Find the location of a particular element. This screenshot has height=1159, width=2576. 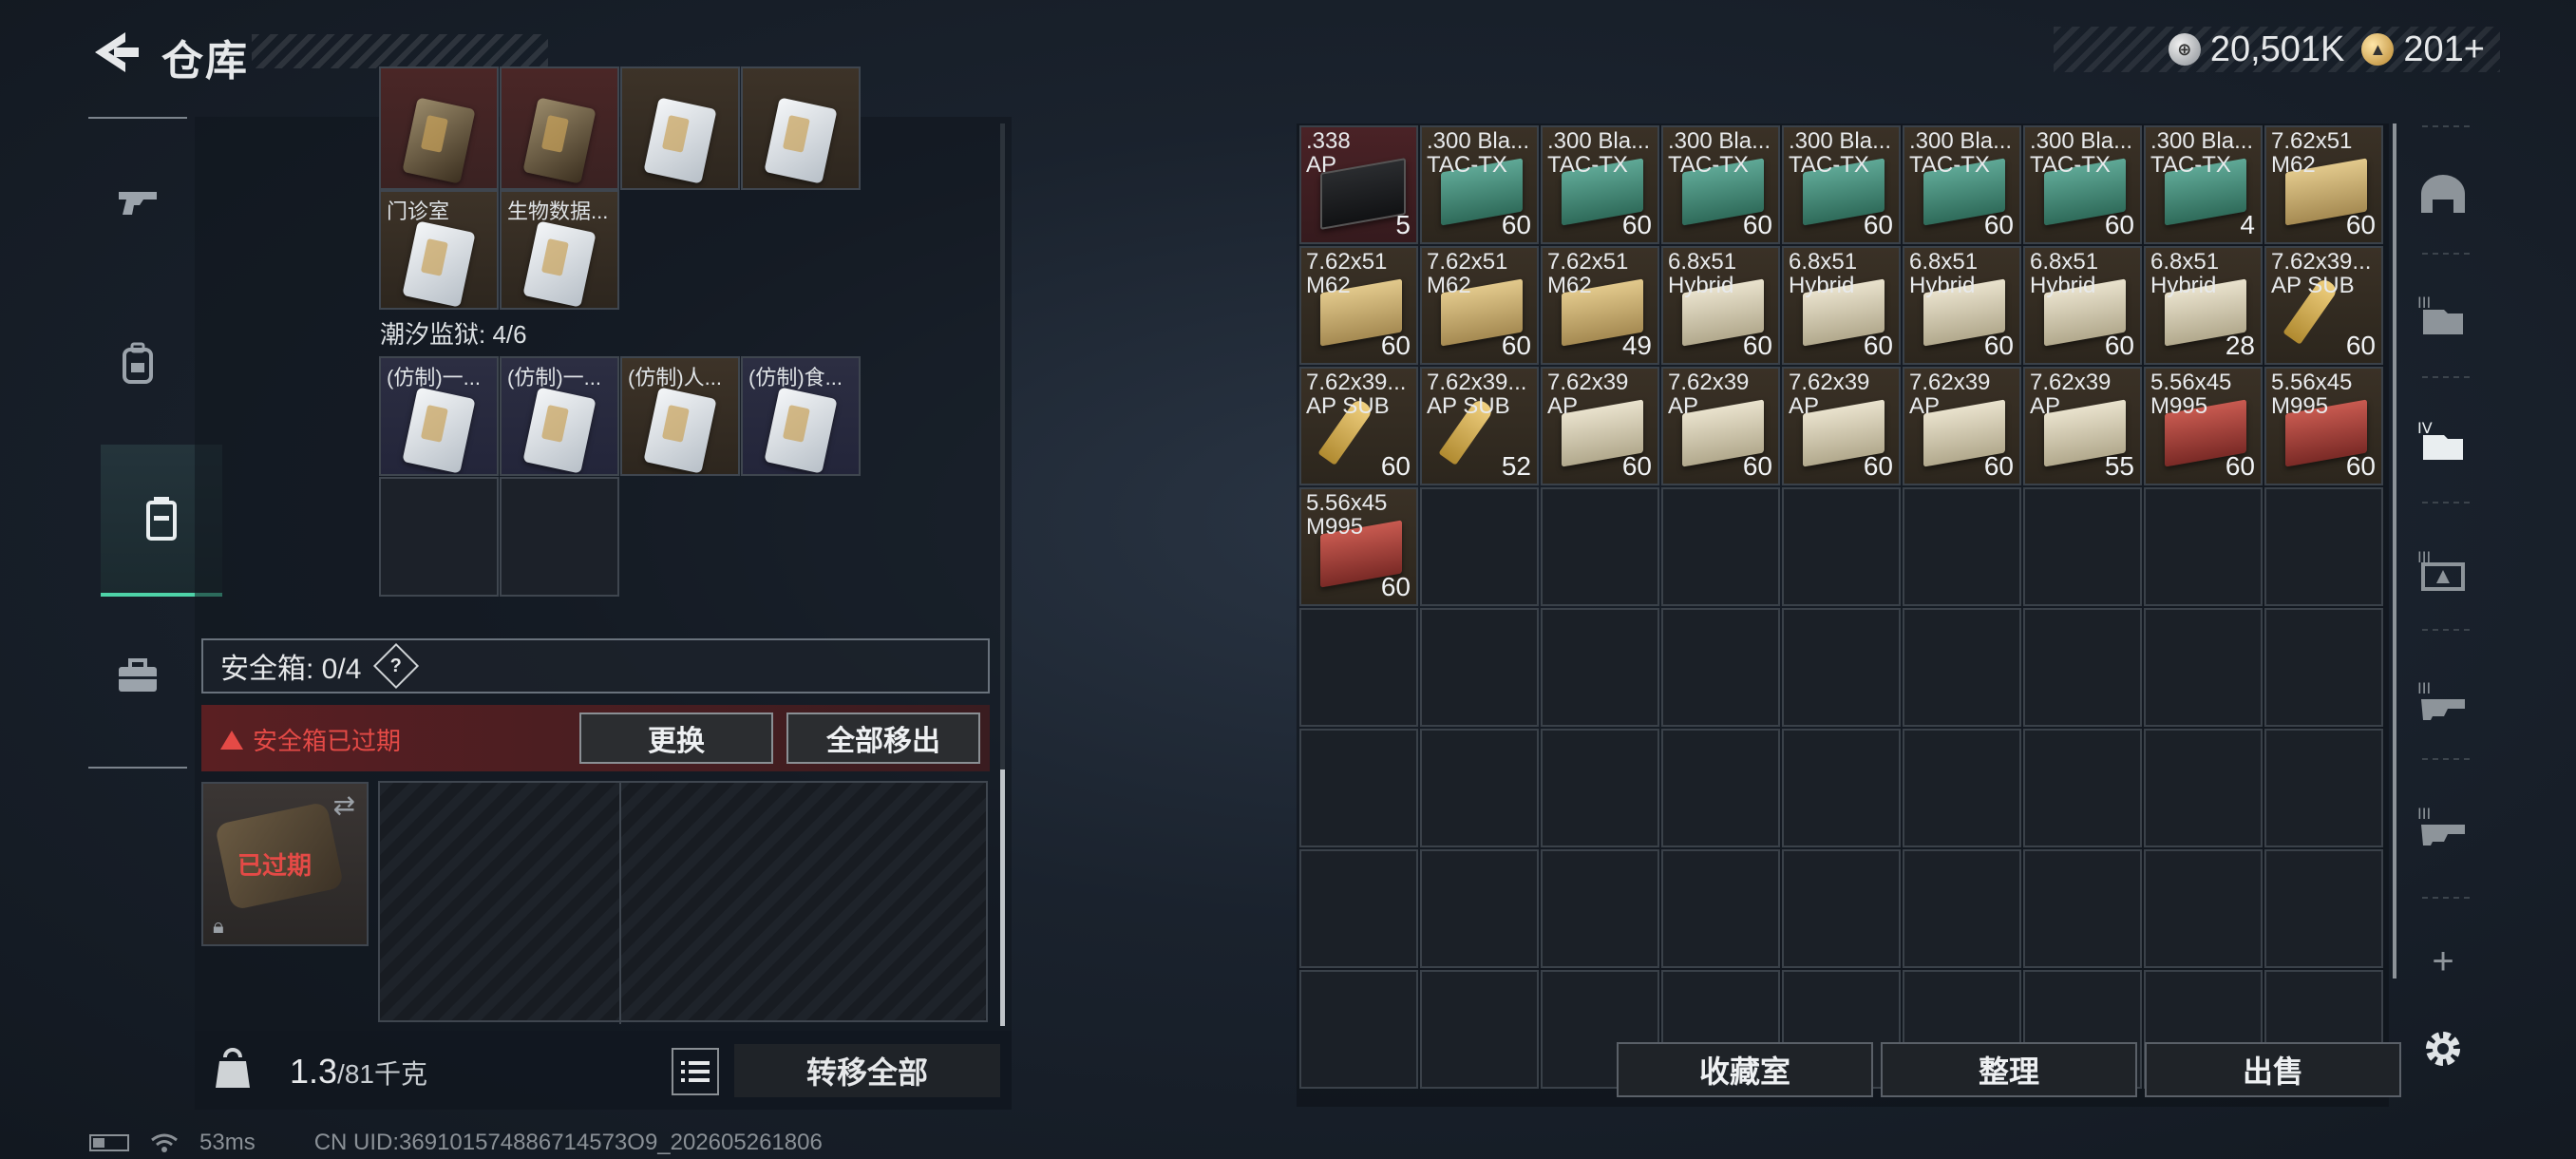

rail-backpack is located at coordinates (137, 363).